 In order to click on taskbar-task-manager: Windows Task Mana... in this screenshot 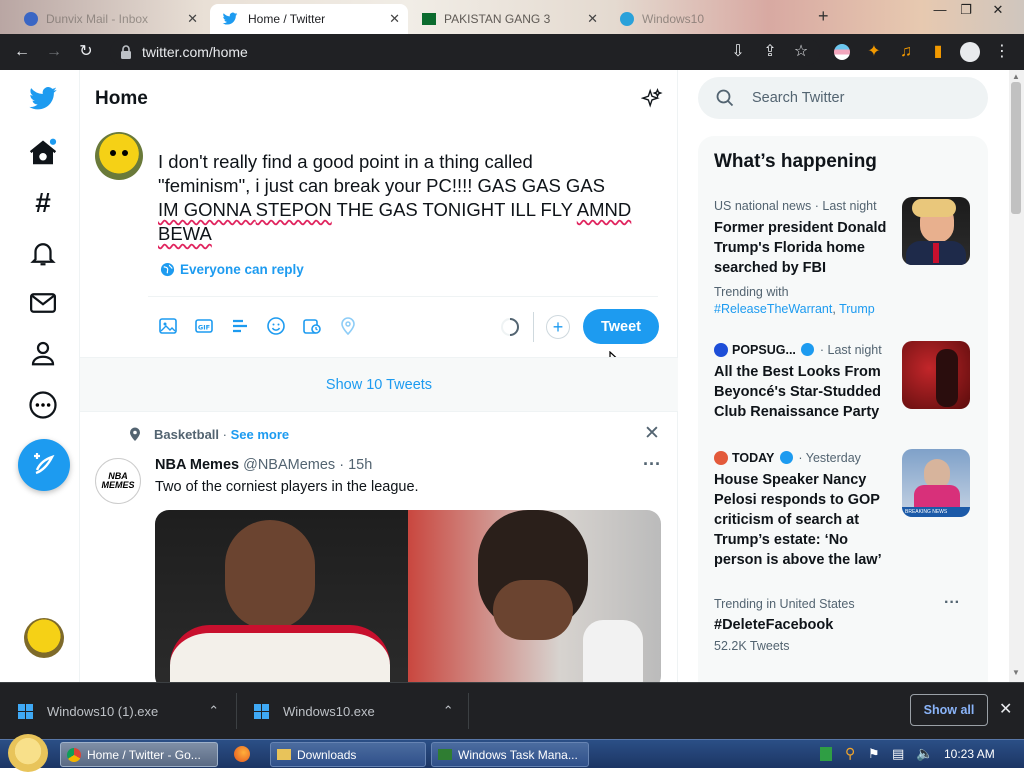, I will do `click(510, 754)`.